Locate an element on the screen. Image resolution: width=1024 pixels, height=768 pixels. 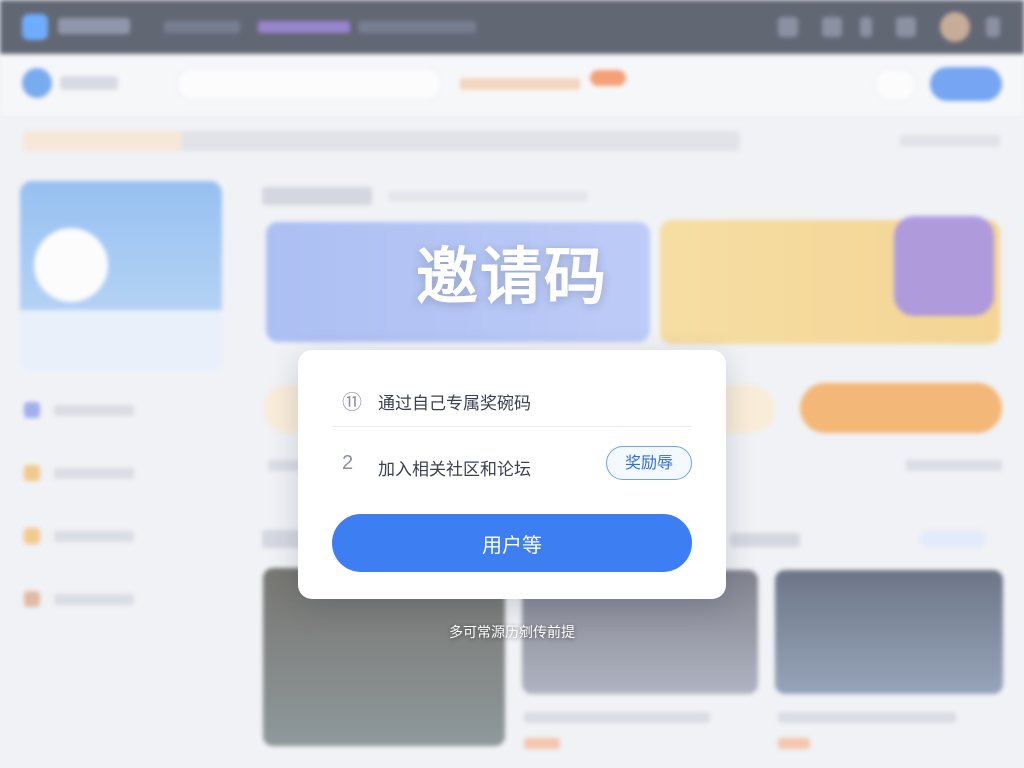
step-text: 加入相关社区和论坛 is located at coordinates (454, 470).